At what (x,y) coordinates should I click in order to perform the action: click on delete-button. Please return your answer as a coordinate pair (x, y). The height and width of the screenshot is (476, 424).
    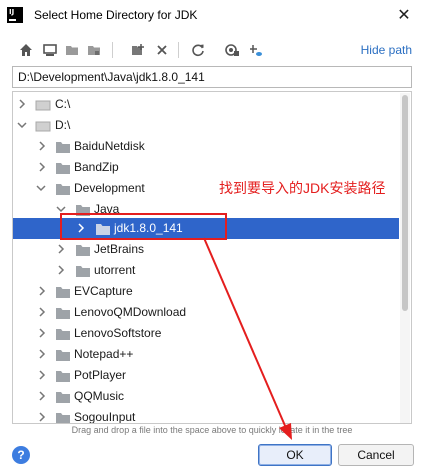
    Looking at the image, I should click on (162, 50).